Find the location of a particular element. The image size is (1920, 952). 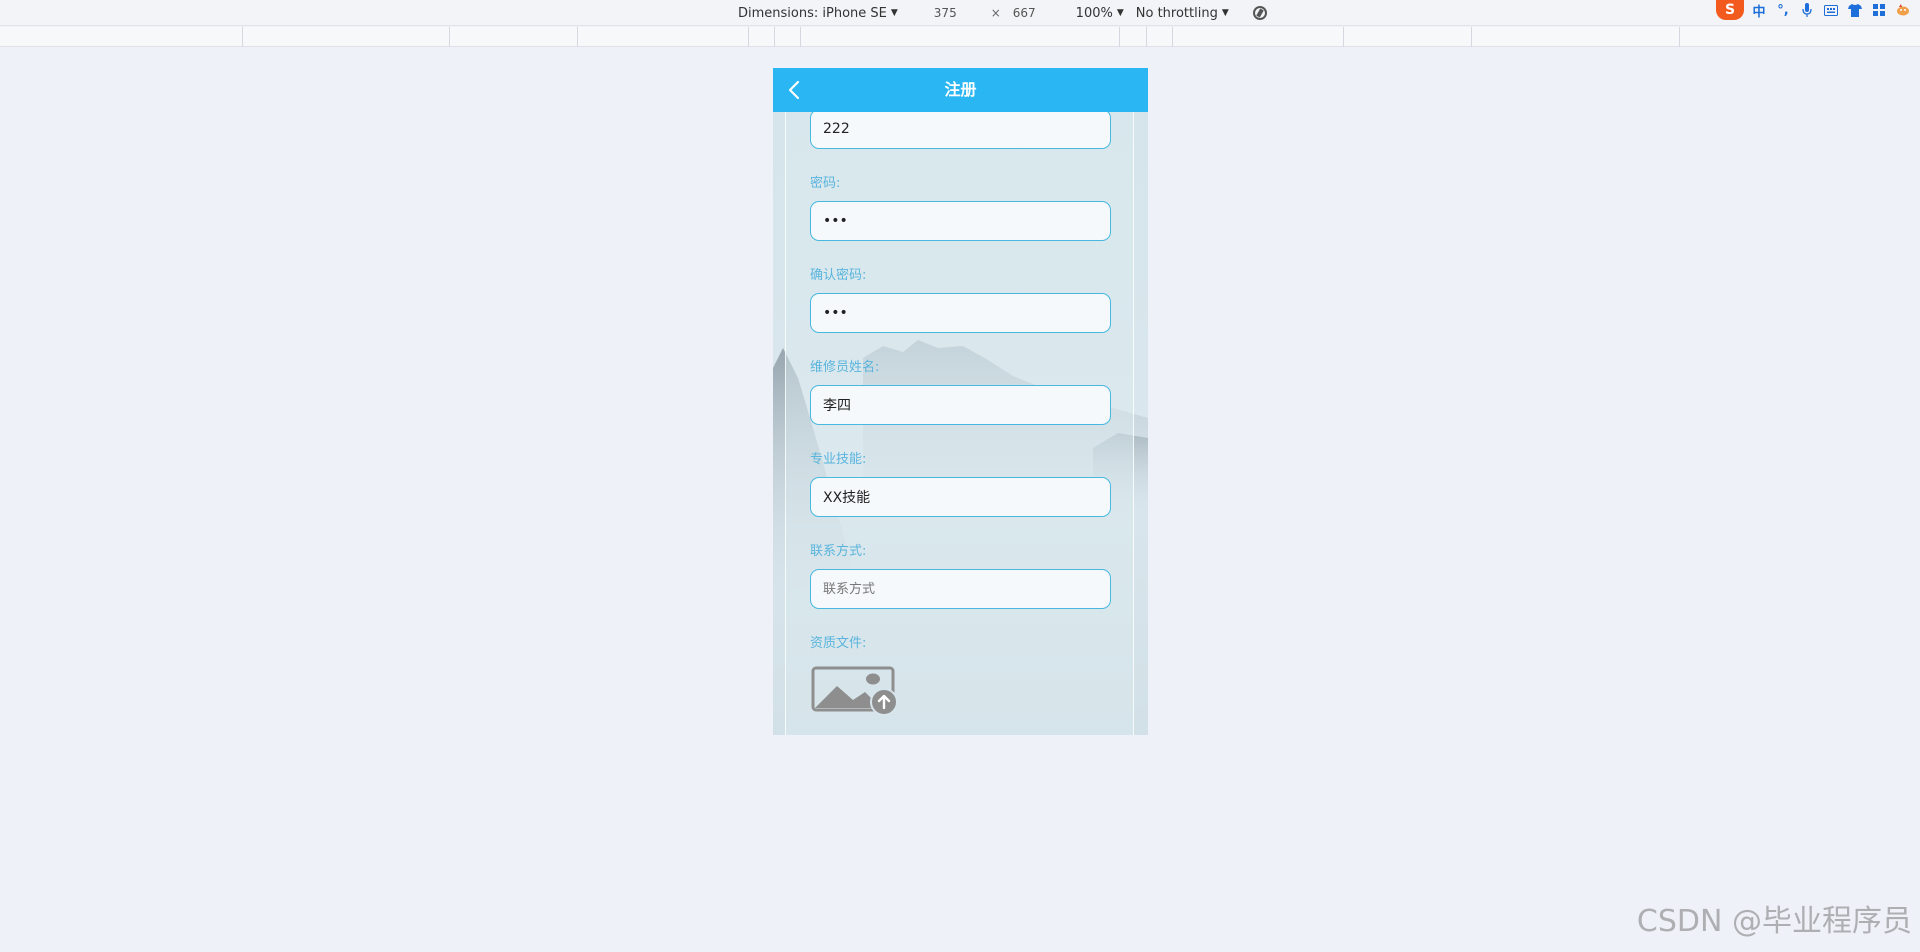

password-input is located at coordinates (960, 221).